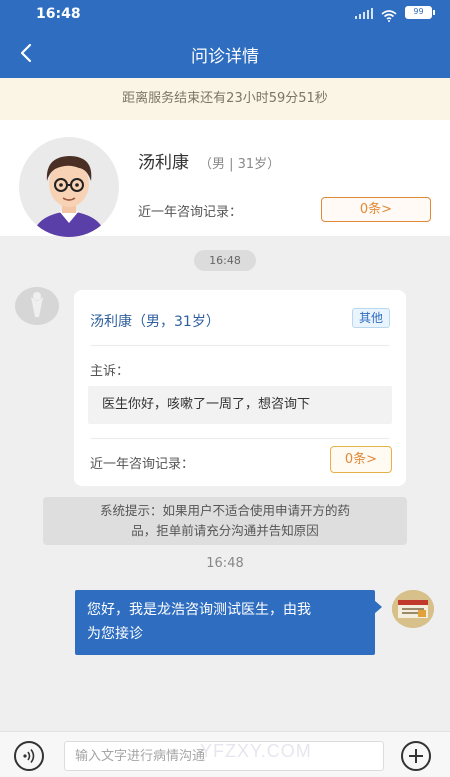  I want to click on inquiry-record-label: 近一年咨询记录：, so click(142, 464).